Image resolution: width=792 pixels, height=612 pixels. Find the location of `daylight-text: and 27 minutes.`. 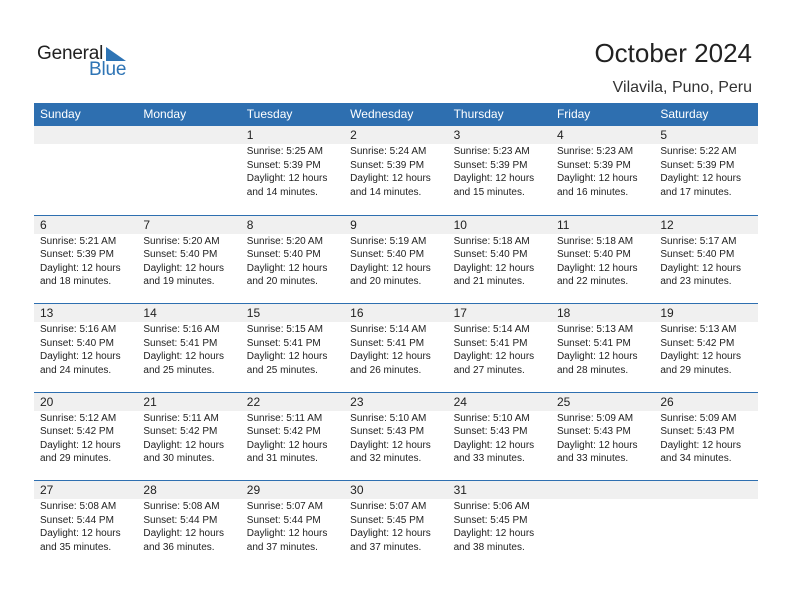

daylight-text: and 27 minutes. is located at coordinates (489, 370).